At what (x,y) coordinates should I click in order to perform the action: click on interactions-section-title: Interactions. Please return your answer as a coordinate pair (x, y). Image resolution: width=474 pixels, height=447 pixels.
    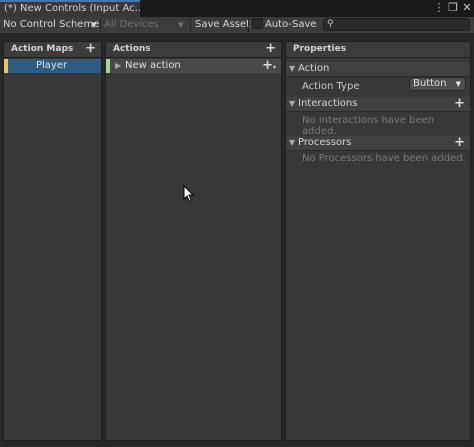
    Looking at the image, I should click on (328, 103).